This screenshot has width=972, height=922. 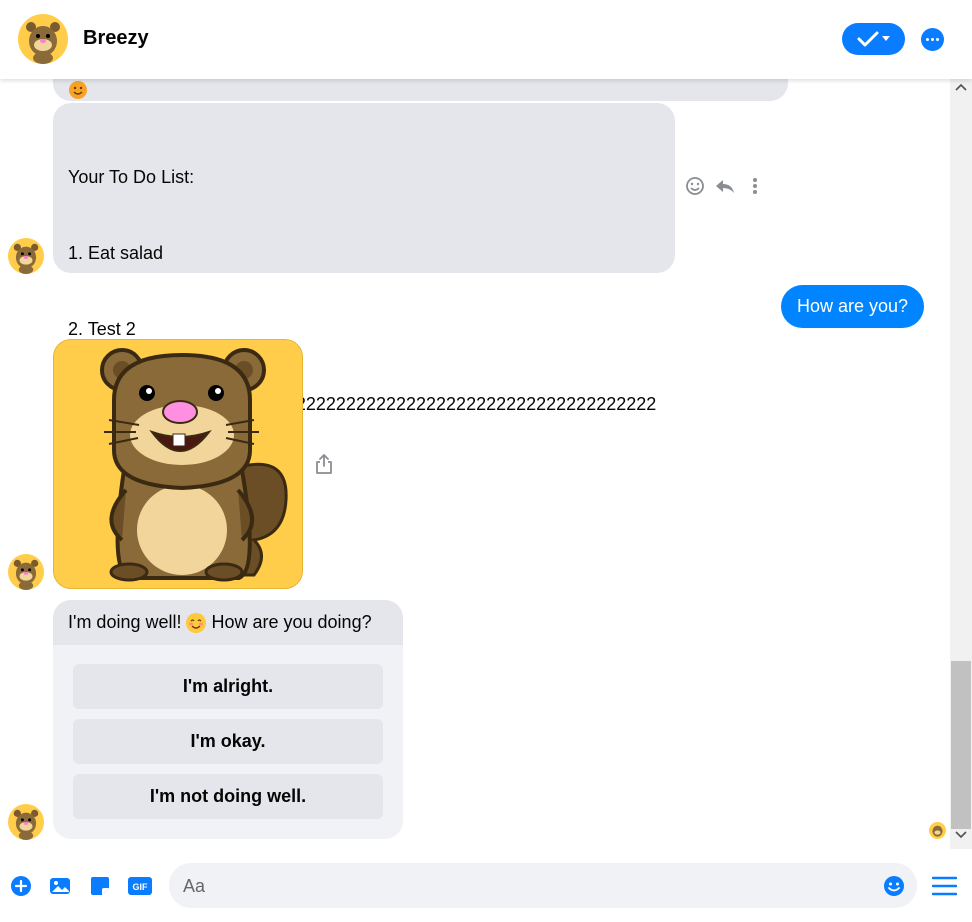 What do you see at coordinates (961, 745) in the screenshot?
I see `scrollbar-thumb` at bounding box center [961, 745].